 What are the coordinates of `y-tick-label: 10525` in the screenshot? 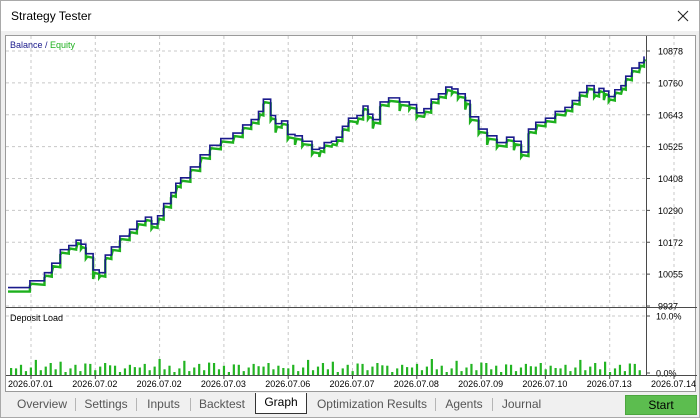 It's located at (670, 147).